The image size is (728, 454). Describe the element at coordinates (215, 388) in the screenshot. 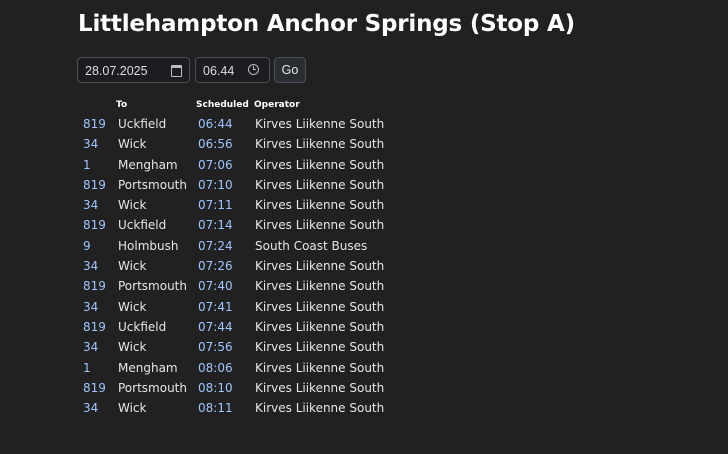

I see `scheduled-time-link: 08:10` at that location.